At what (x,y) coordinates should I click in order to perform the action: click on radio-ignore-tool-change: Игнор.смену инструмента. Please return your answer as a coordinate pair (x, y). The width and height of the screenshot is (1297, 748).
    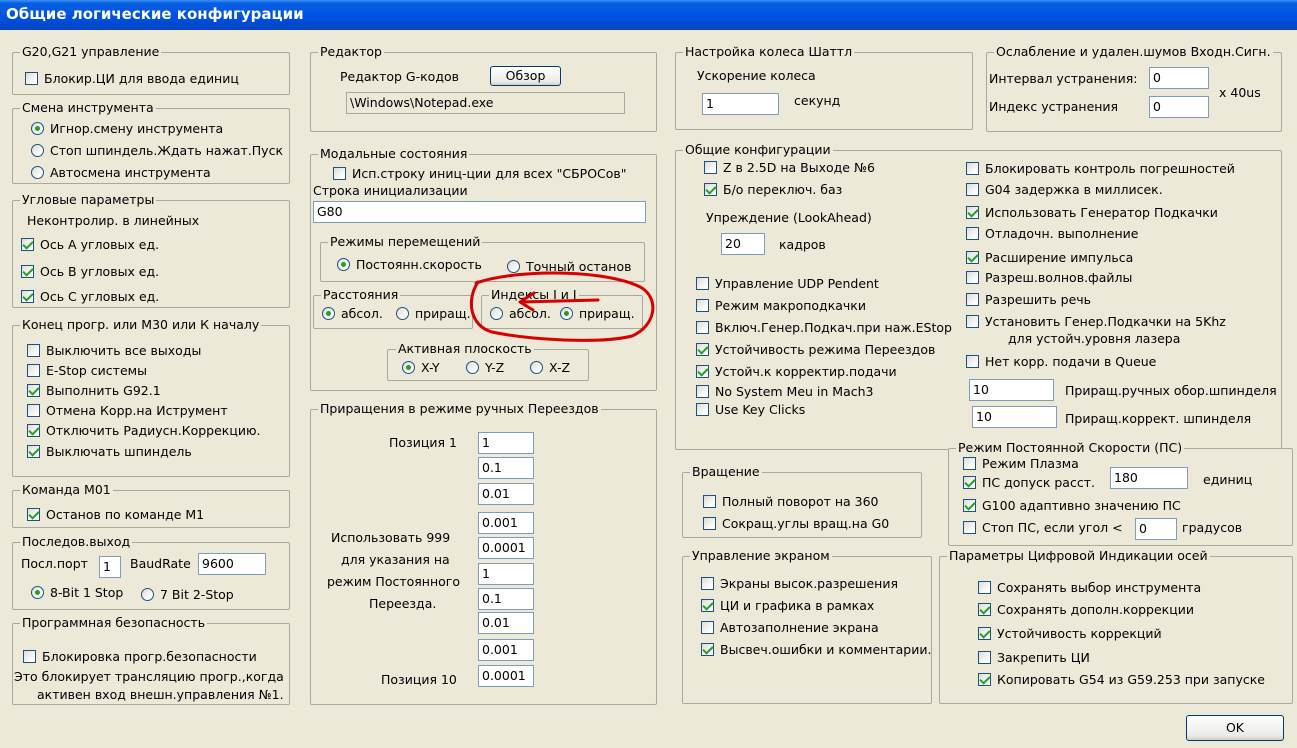
    Looking at the image, I should click on (127, 128).